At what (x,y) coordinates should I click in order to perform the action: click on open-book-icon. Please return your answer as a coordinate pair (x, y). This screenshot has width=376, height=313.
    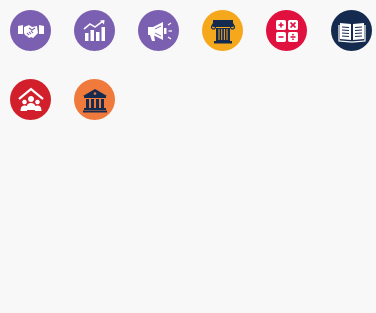
    Looking at the image, I should click on (351, 32).